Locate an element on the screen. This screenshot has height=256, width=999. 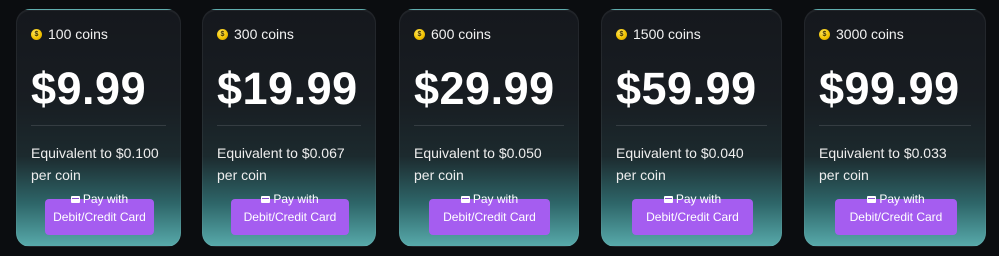
plan-price: $19.99 is located at coordinates (287, 88).